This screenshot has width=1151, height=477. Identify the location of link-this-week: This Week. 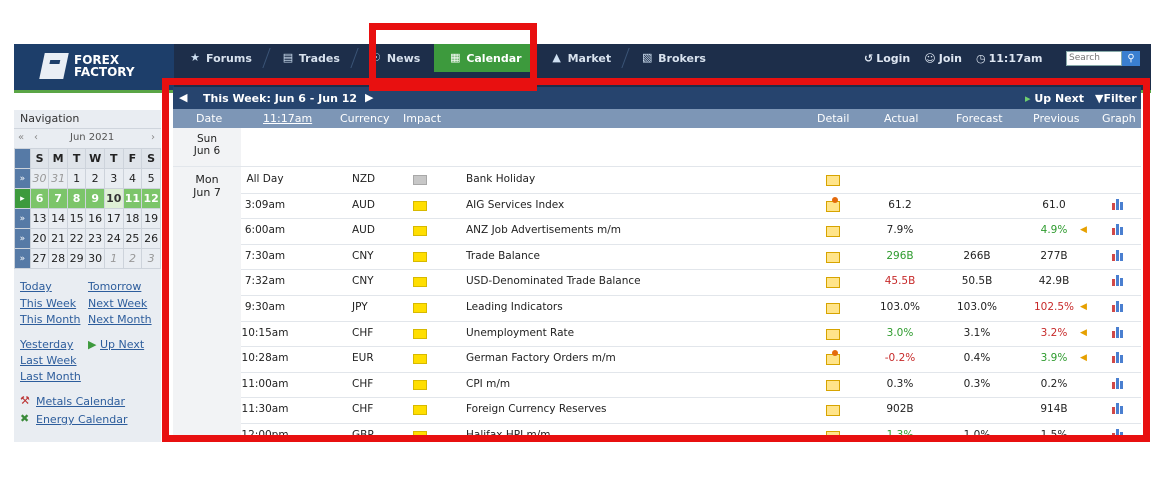
(48, 303).